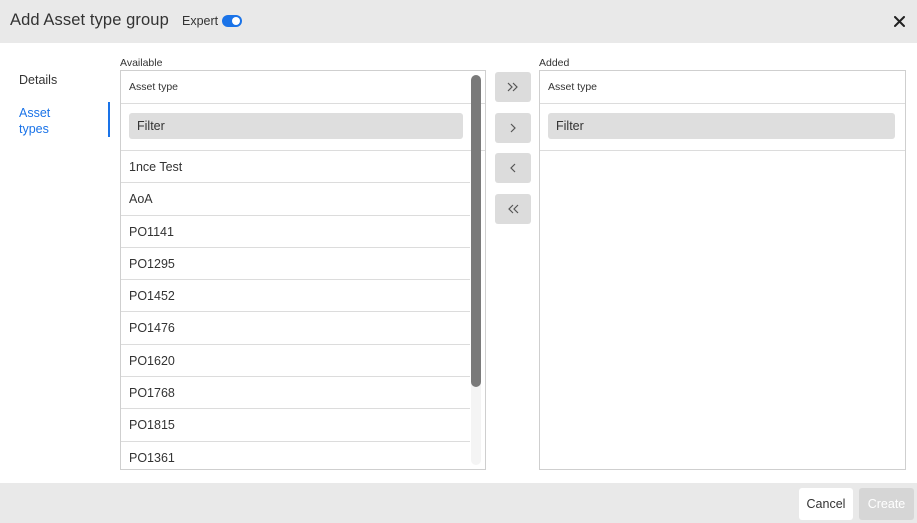 The height and width of the screenshot is (523, 917). What do you see at coordinates (295, 425) in the screenshot?
I see `list-item: PO1815` at bounding box center [295, 425].